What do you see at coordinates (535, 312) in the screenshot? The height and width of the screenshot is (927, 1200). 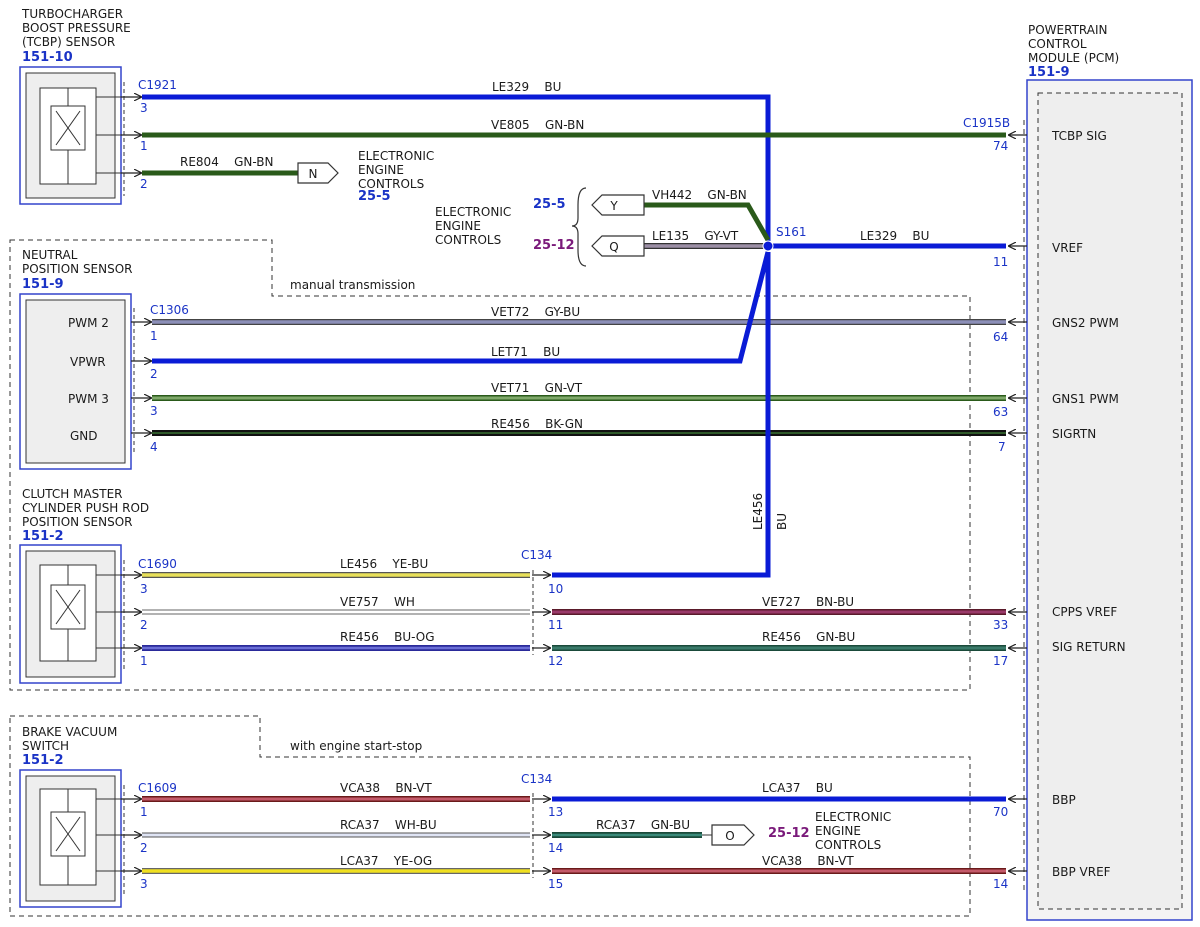 I see `svg-text: VET72 GY-BU` at bounding box center [535, 312].